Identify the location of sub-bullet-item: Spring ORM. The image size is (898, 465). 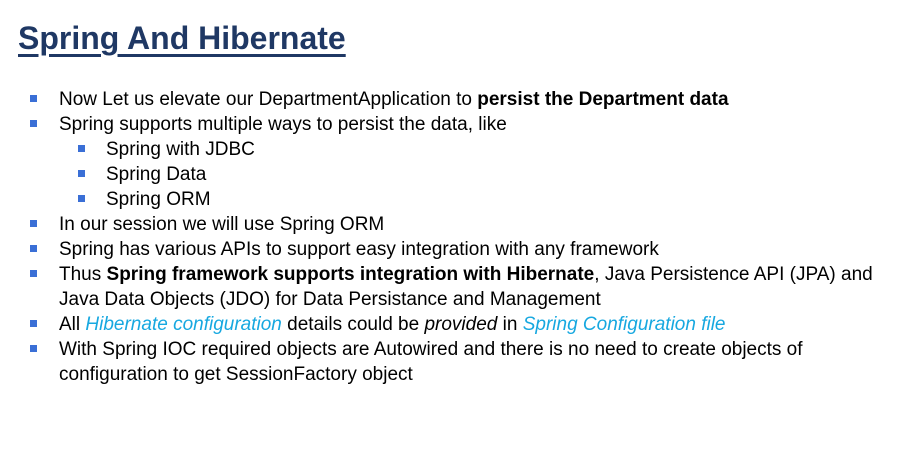
(449, 199).